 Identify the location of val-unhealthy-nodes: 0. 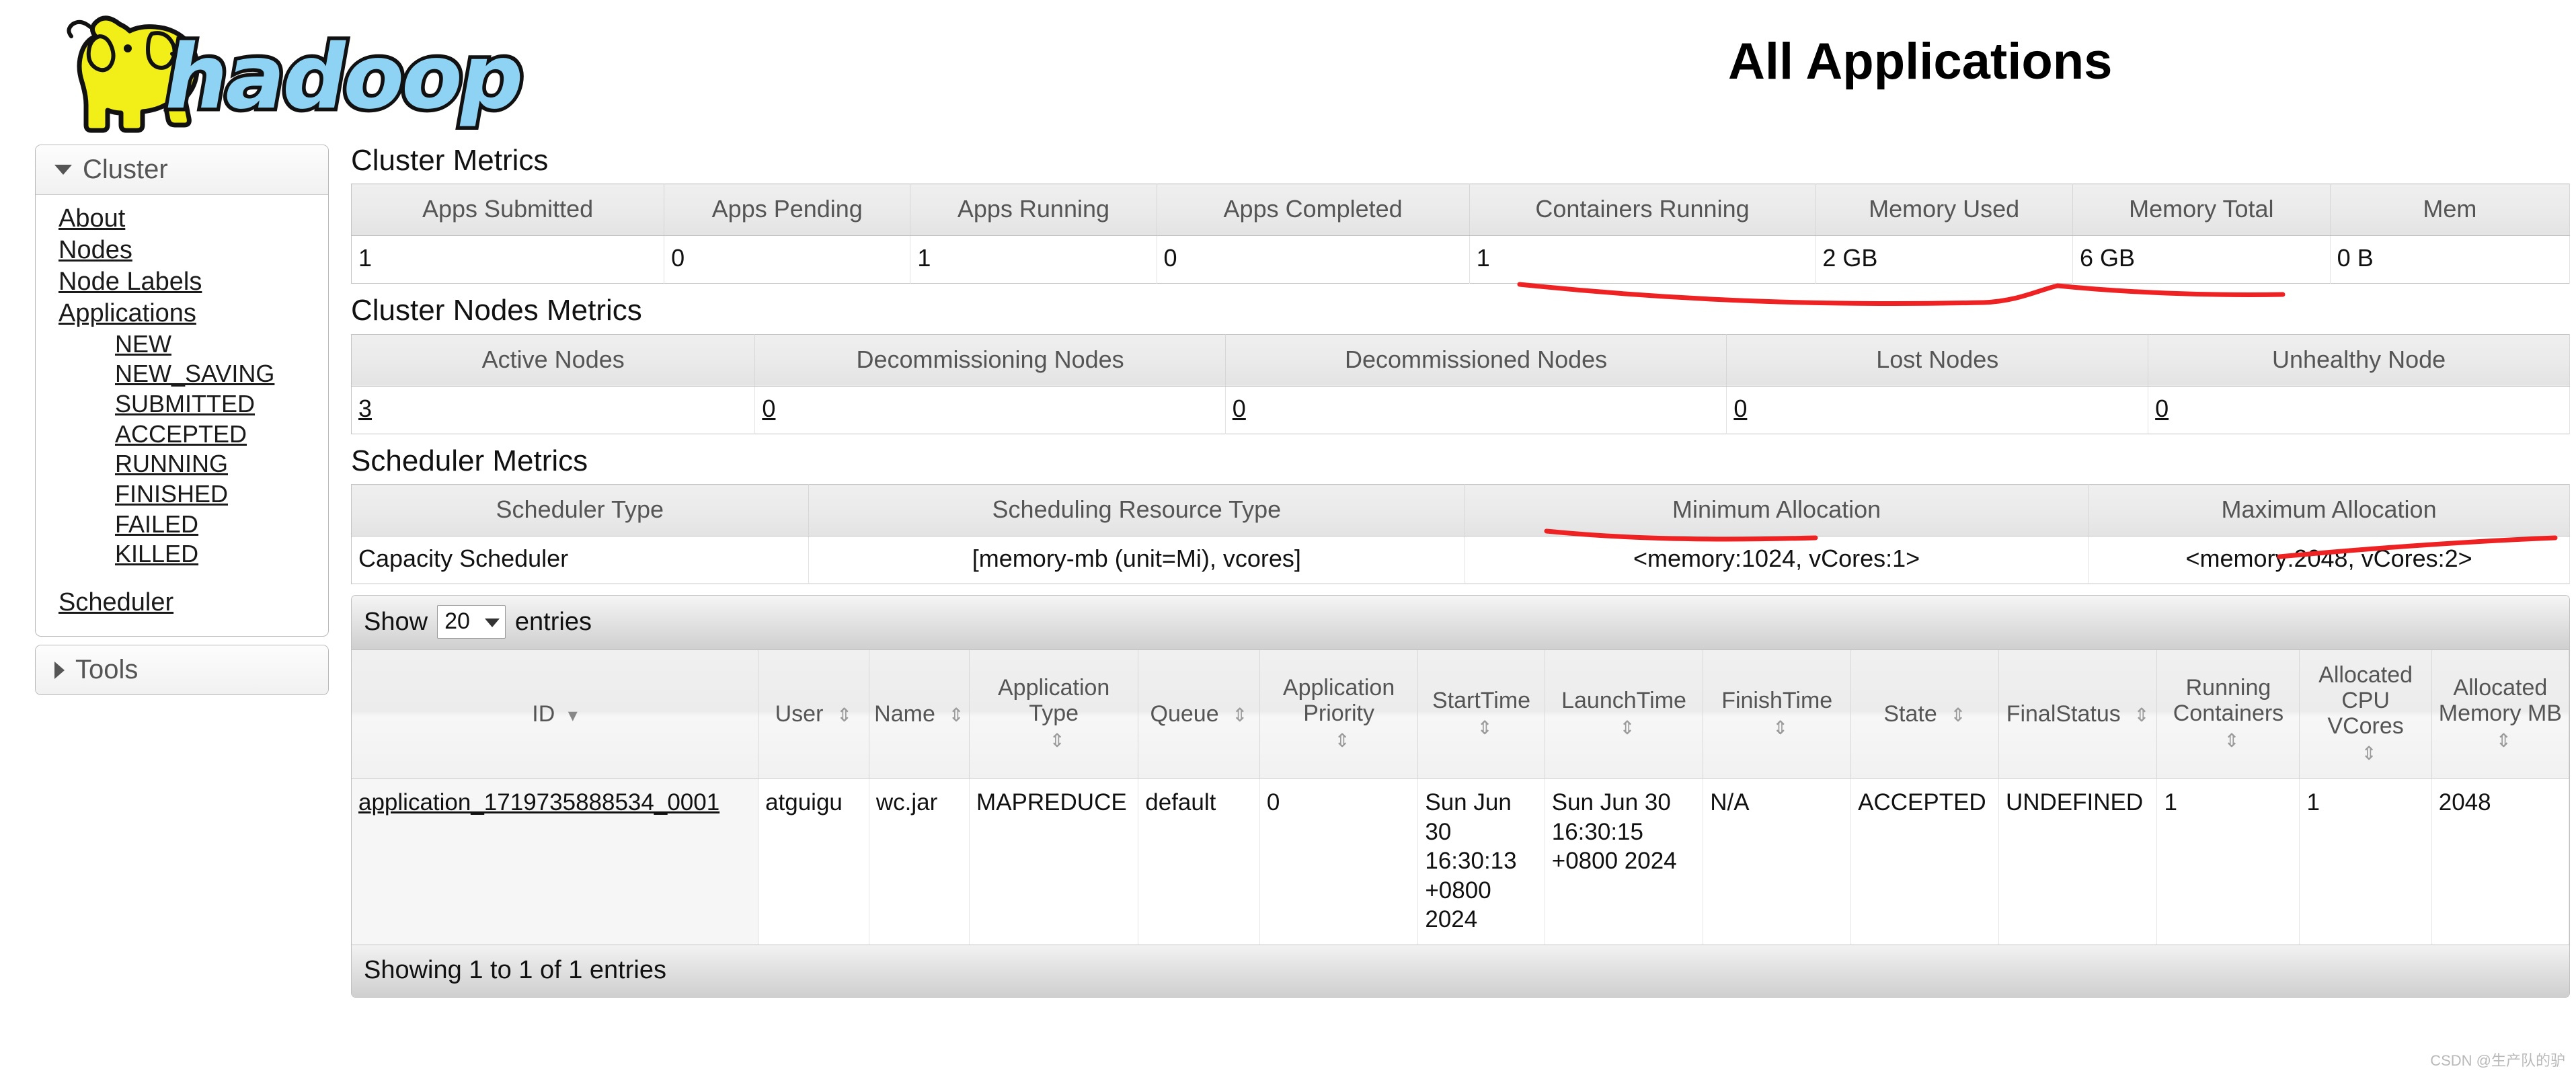
(2359, 410).